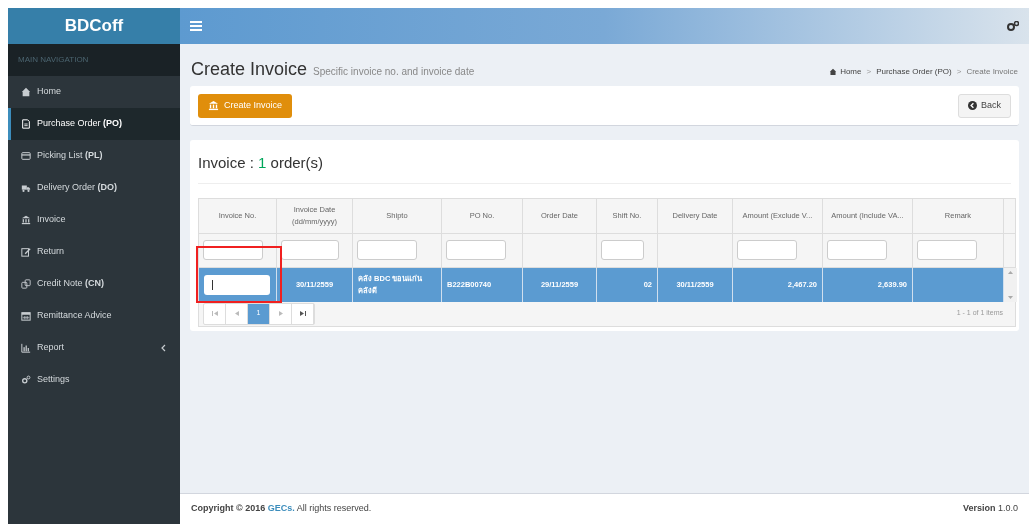 Image resolution: width=1029 pixels, height=524 pixels. Describe the element at coordinates (984, 105) in the screenshot. I see `back-button: Back` at that location.